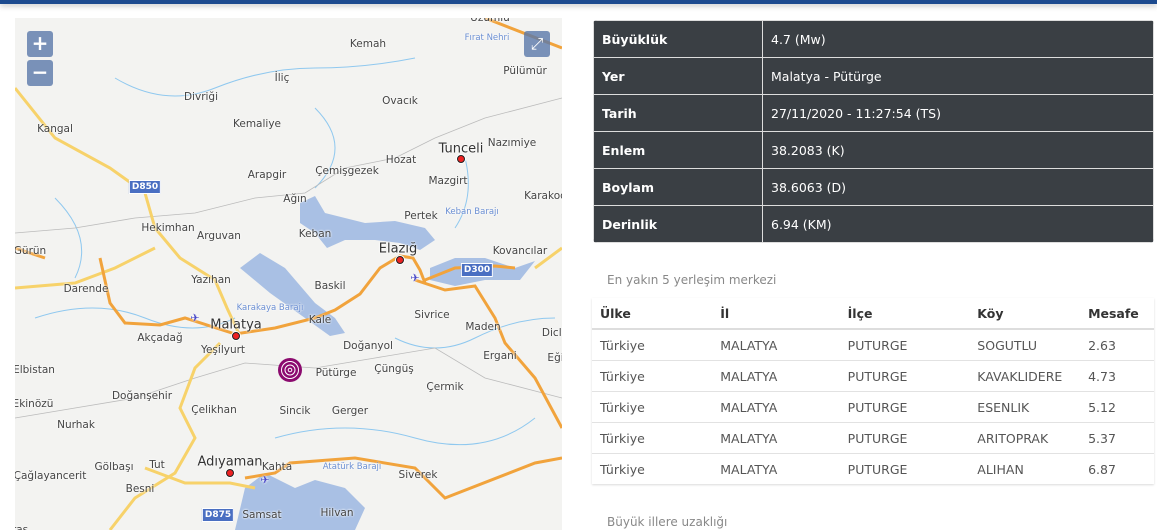 The width and height of the screenshot is (1157, 530). What do you see at coordinates (34, 404) in the screenshot?
I see `map-place-label: Ekinözü` at bounding box center [34, 404].